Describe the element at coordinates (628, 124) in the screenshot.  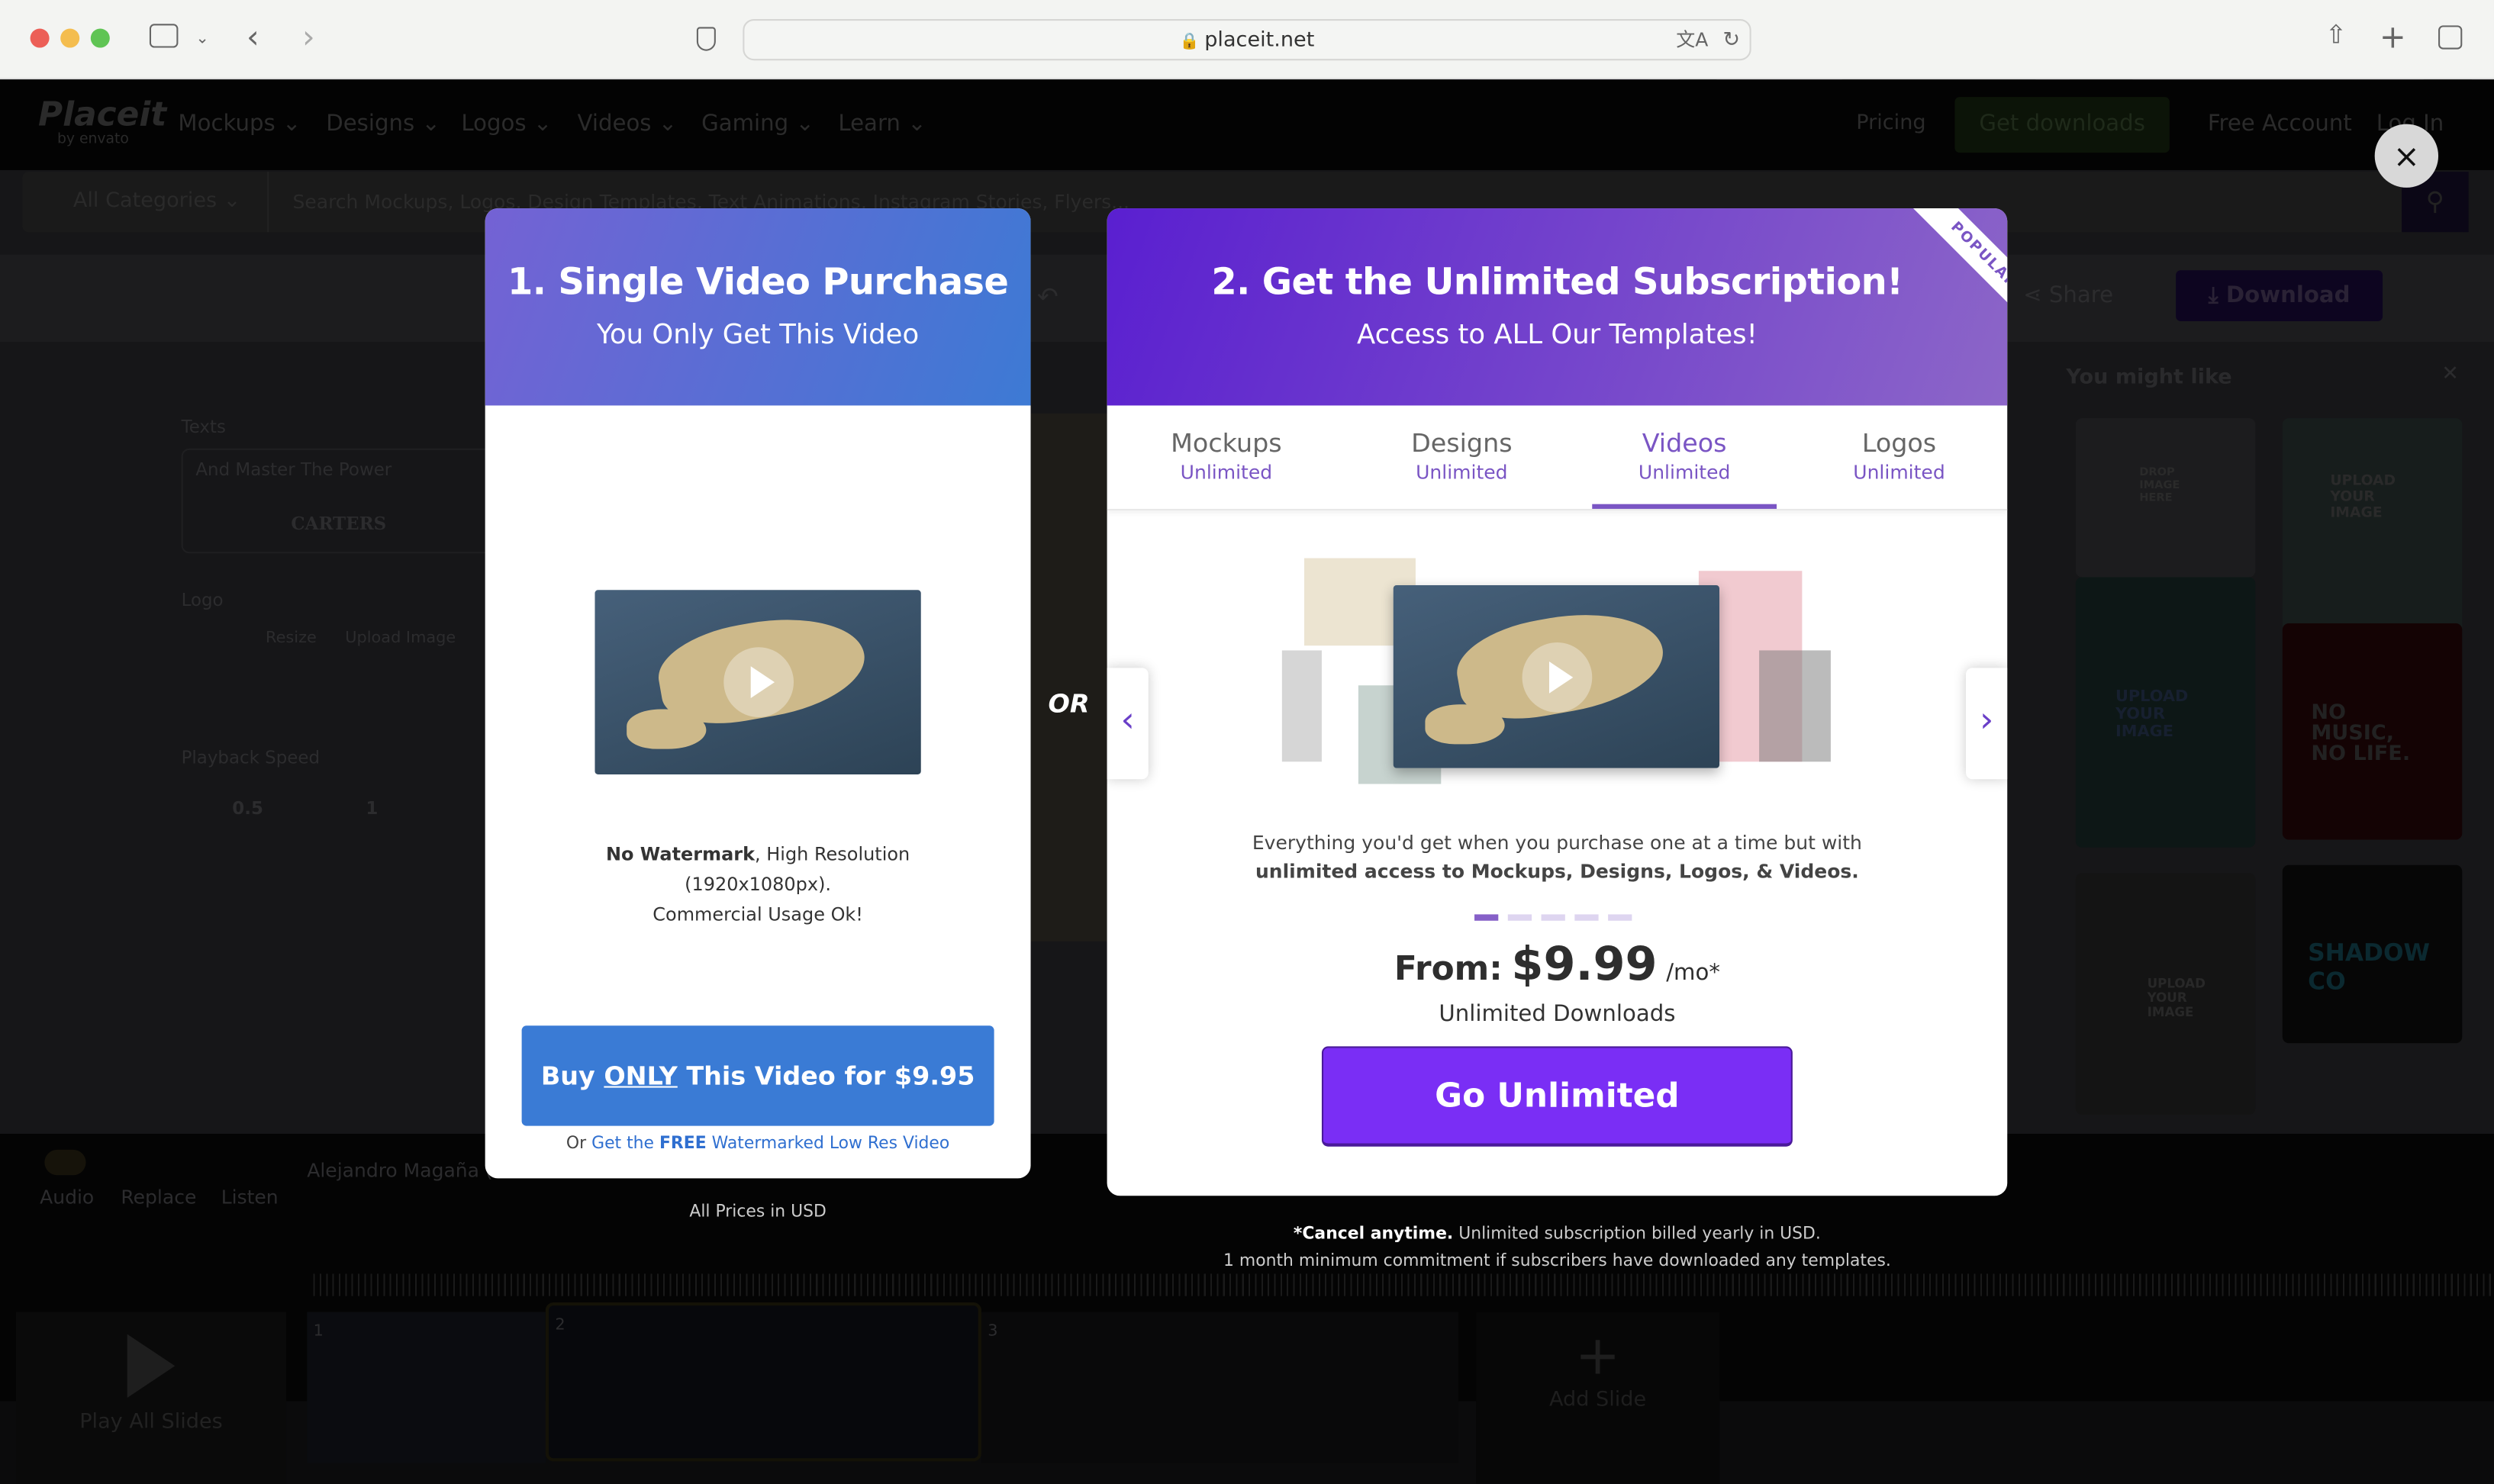
I see `nav-videos: Videos ⌄` at that location.